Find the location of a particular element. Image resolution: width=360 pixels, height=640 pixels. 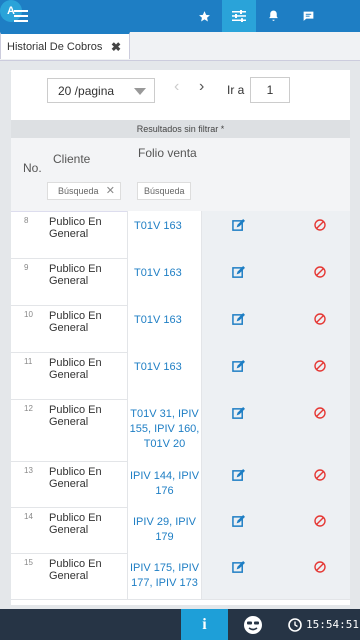

info-icon: i is located at coordinates (204, 624).